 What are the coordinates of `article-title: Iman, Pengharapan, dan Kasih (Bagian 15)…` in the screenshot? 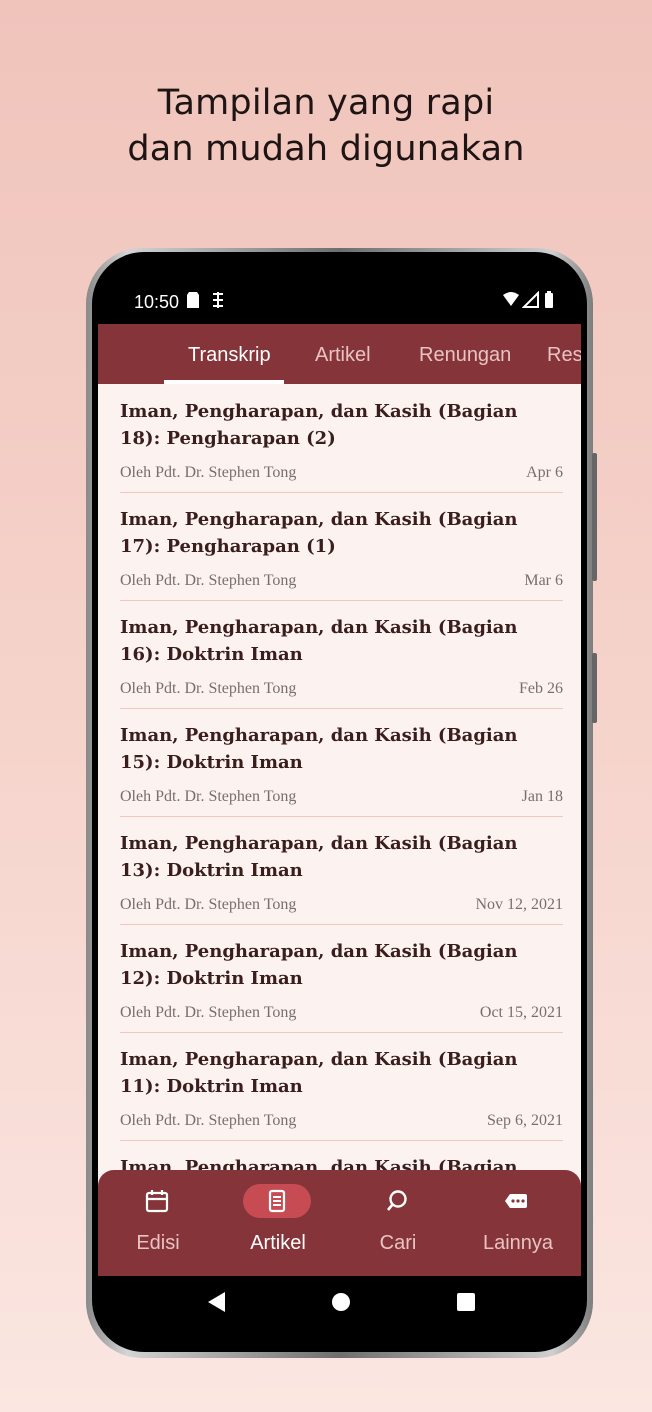 It's located at (319, 749).